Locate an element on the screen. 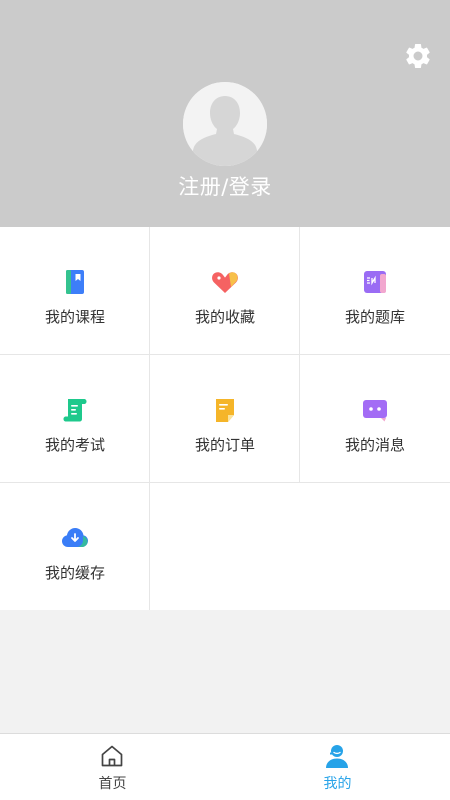  tab-home: 首页 is located at coordinates (112, 767).